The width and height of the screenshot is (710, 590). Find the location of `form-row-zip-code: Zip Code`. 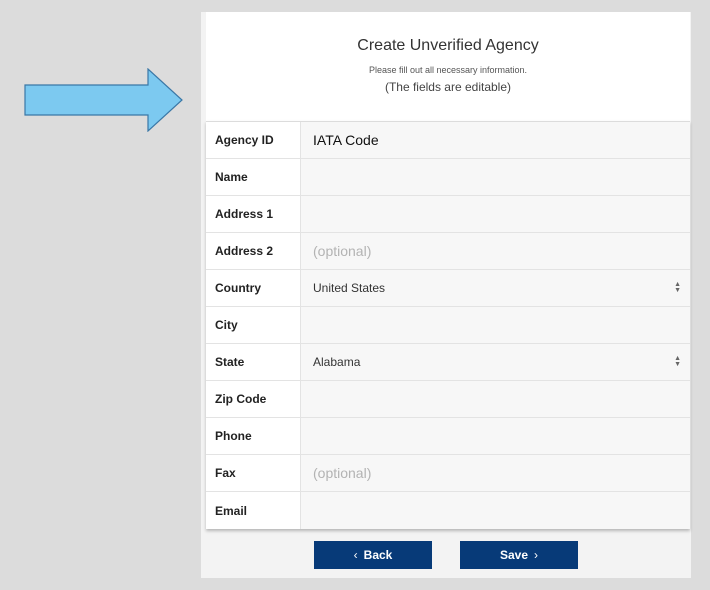

form-row-zip-code: Zip Code is located at coordinates (448, 399).